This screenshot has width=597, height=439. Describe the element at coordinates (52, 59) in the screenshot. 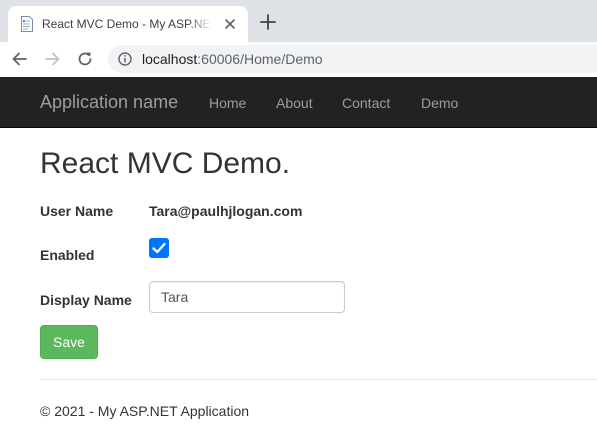

I see `forward-arrow-icon` at that location.